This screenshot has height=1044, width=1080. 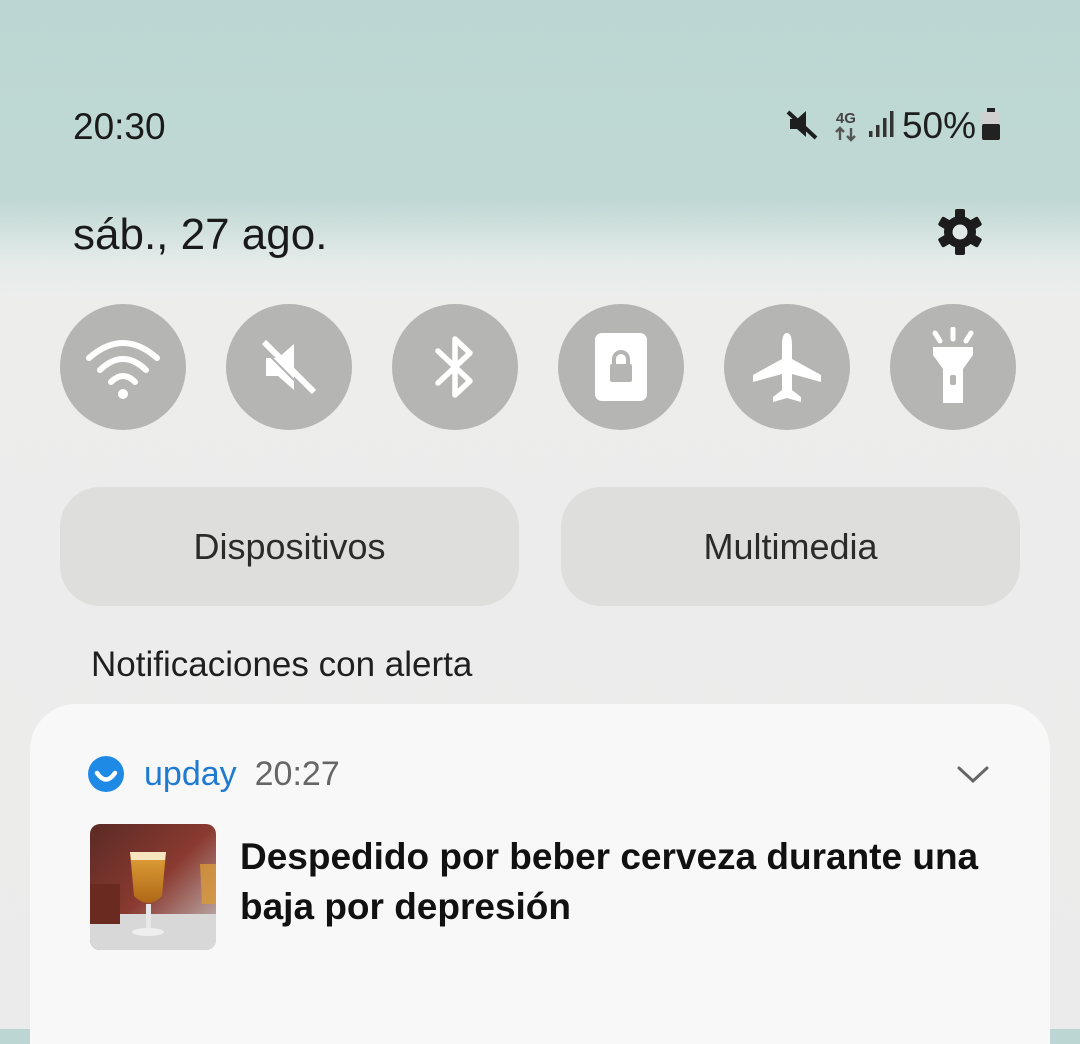 I want to click on airplane-toggle, so click(x=787, y=367).